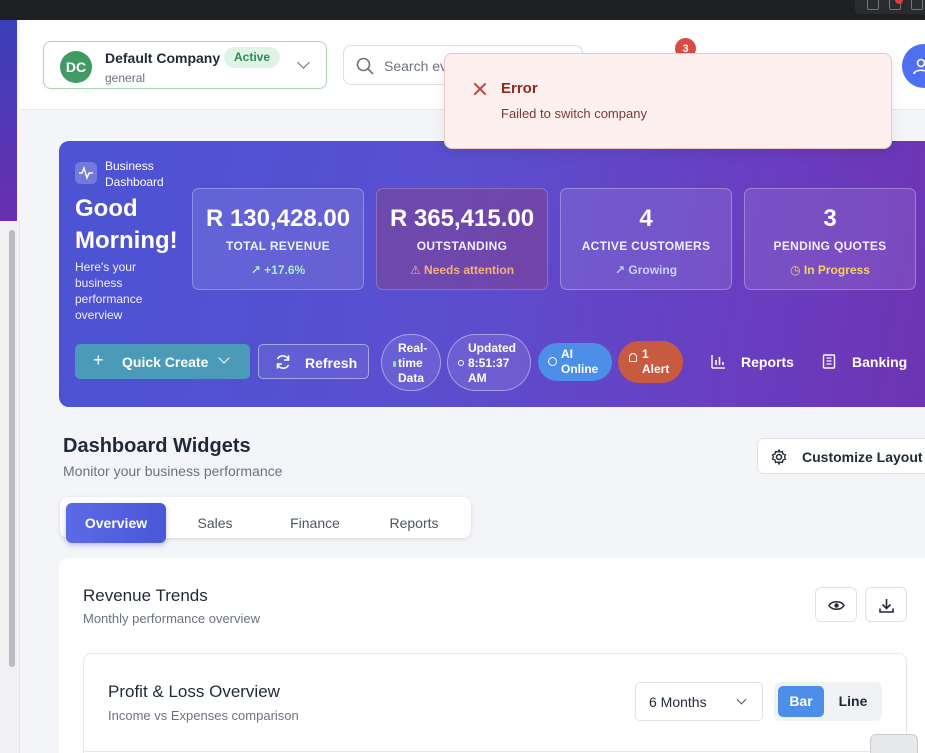  What do you see at coordinates (829, 361) in the screenshot?
I see `bank-icon` at bounding box center [829, 361].